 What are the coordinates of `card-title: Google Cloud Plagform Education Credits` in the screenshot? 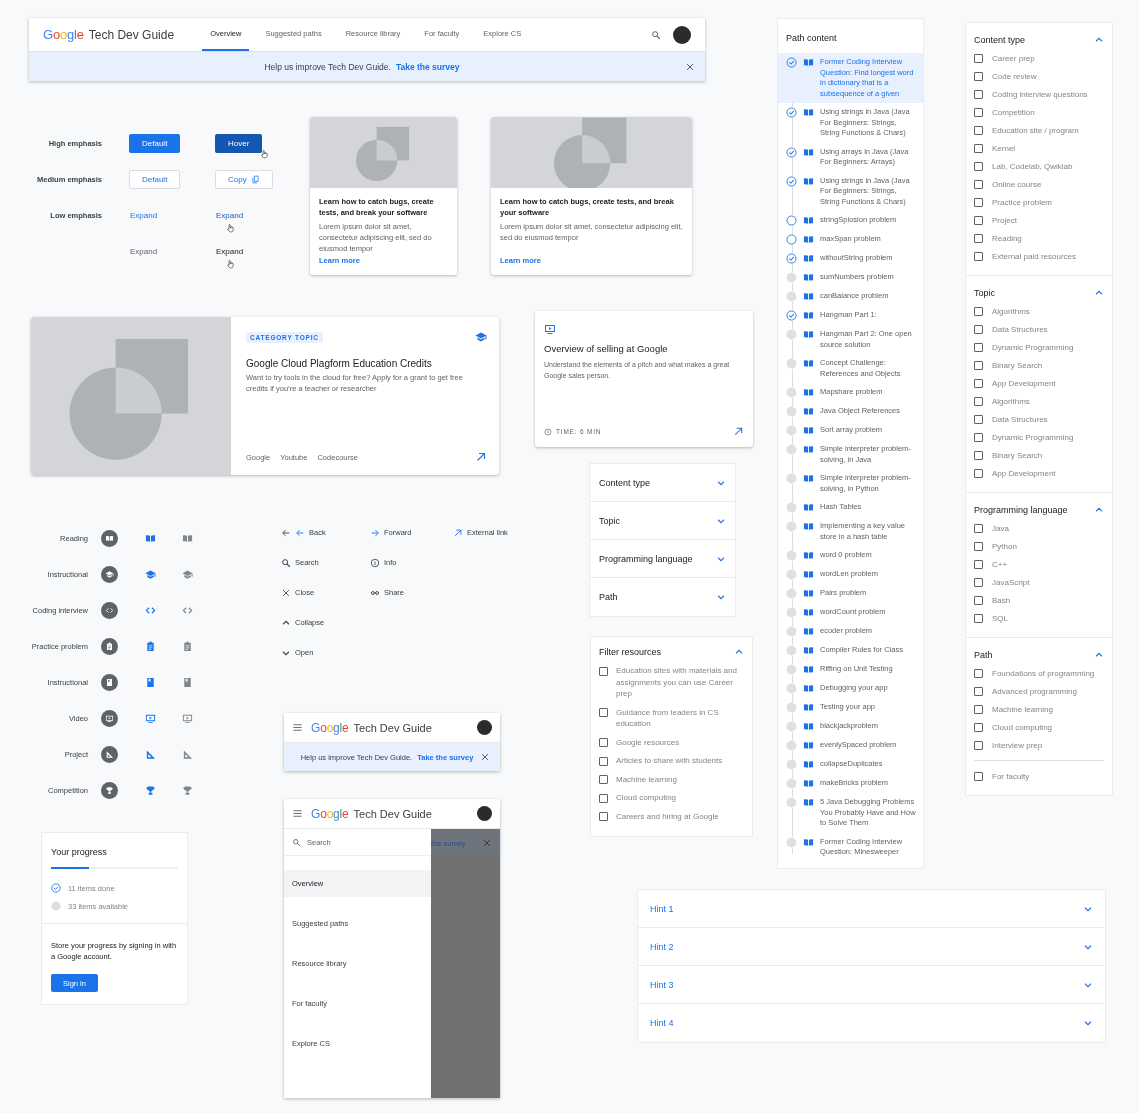 It's located at (339, 363).